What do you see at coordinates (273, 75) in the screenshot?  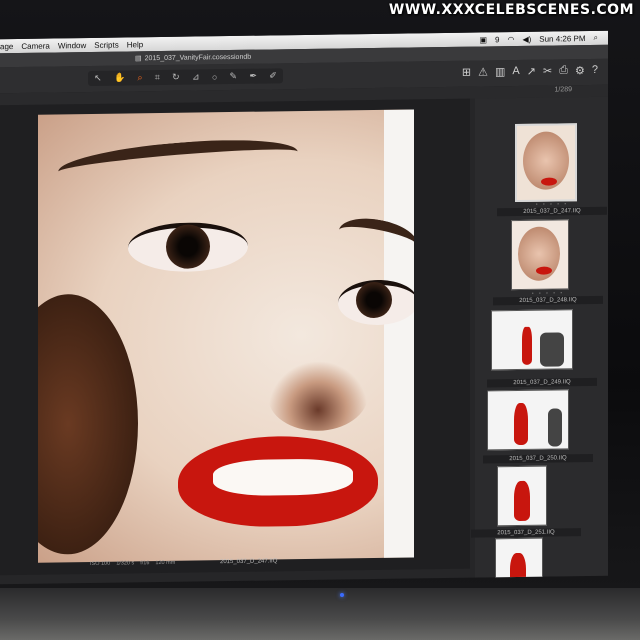 I see `annotate-icon: ✐` at bounding box center [273, 75].